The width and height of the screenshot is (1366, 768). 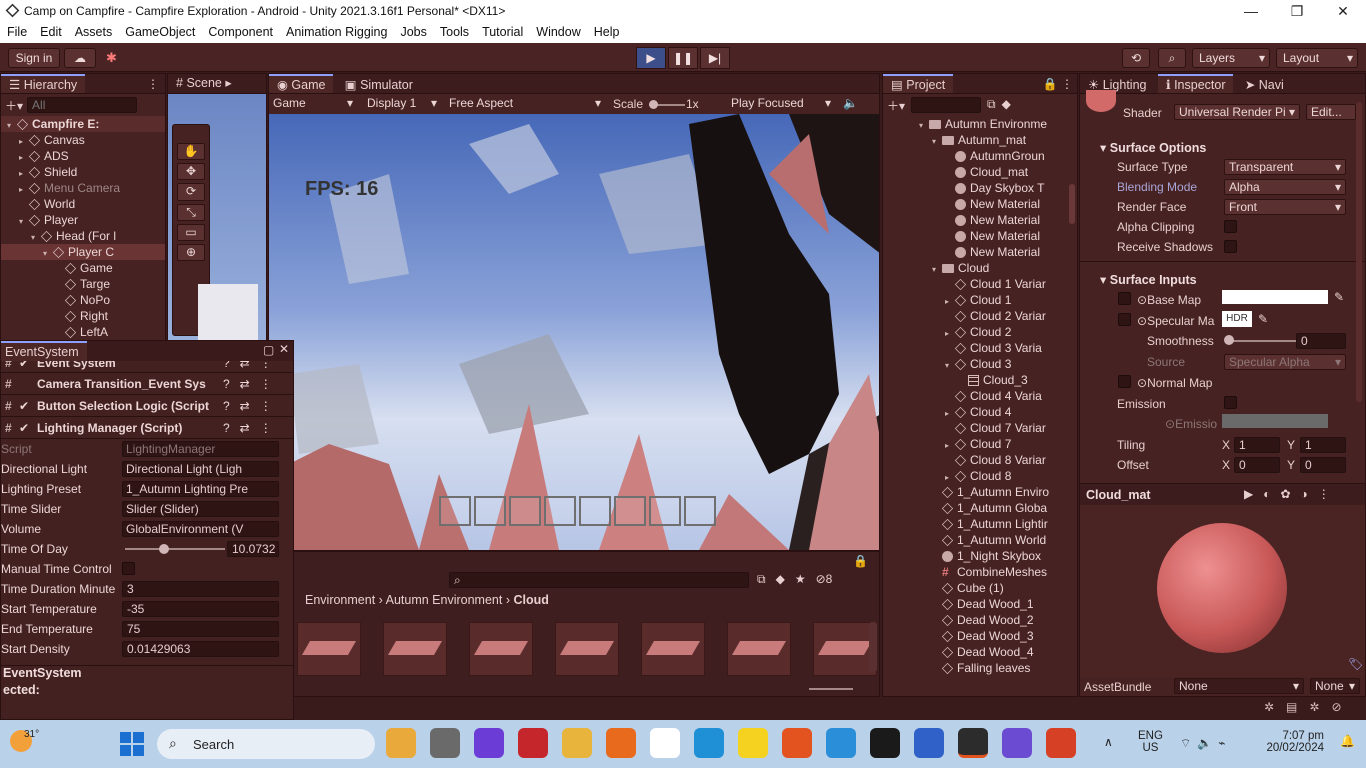 I want to click on taskbar-search: ⌕ Search, so click(x=266, y=744).